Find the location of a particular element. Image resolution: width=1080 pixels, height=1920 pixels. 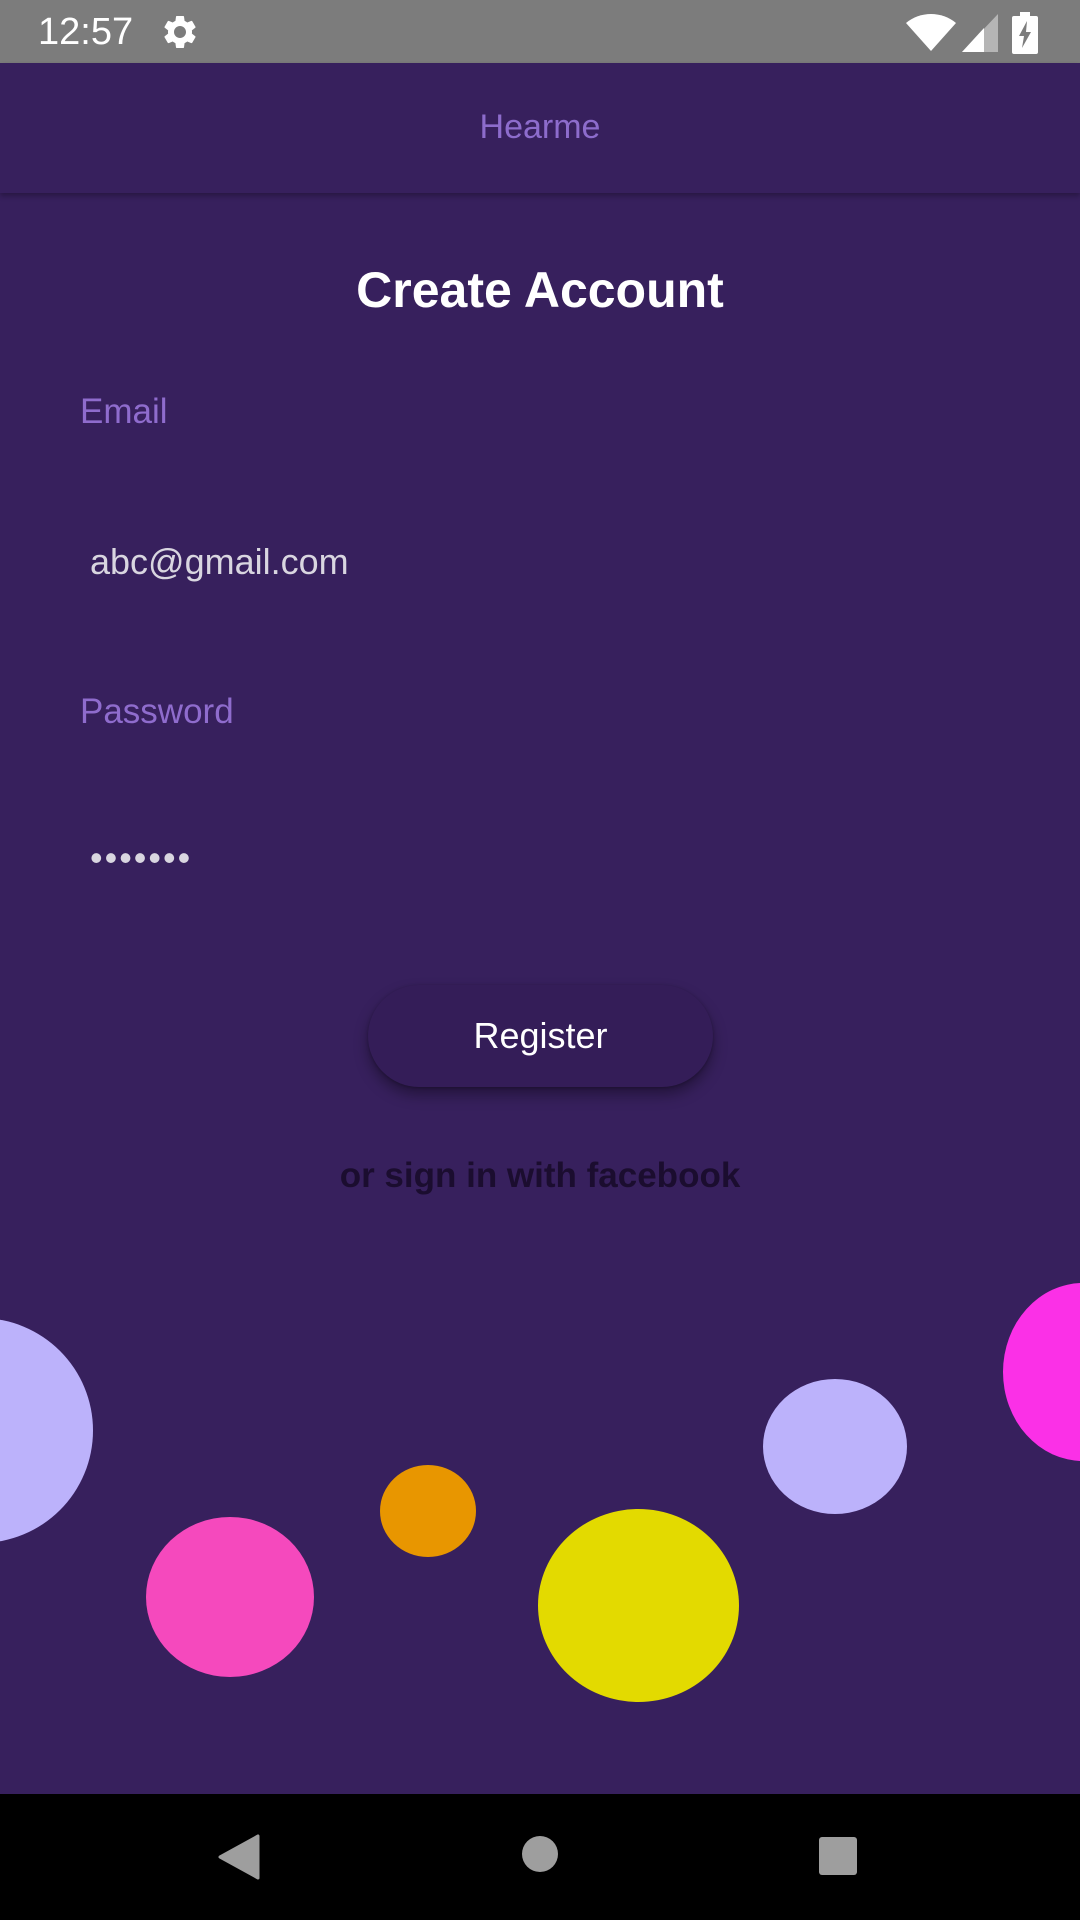

decorative-bubble-orange is located at coordinates (428, 1511).